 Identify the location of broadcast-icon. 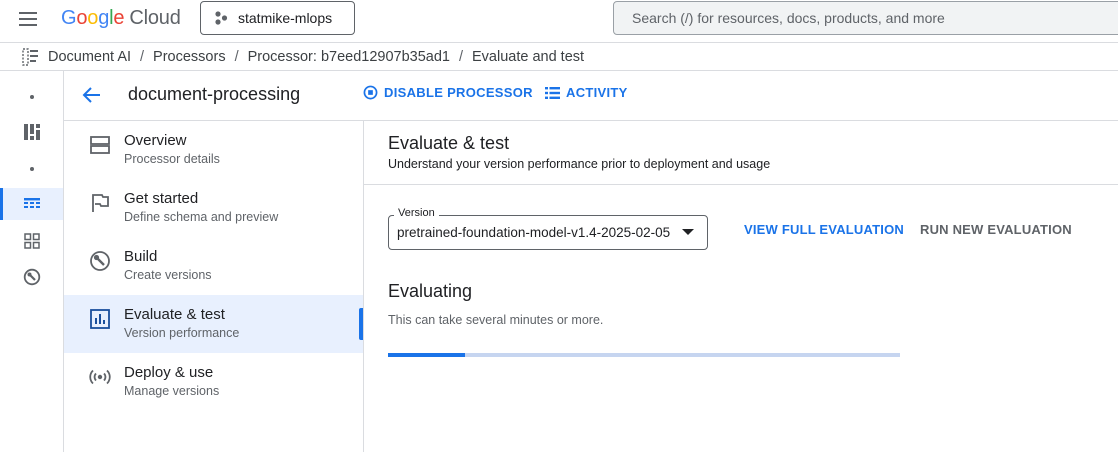
(100, 377).